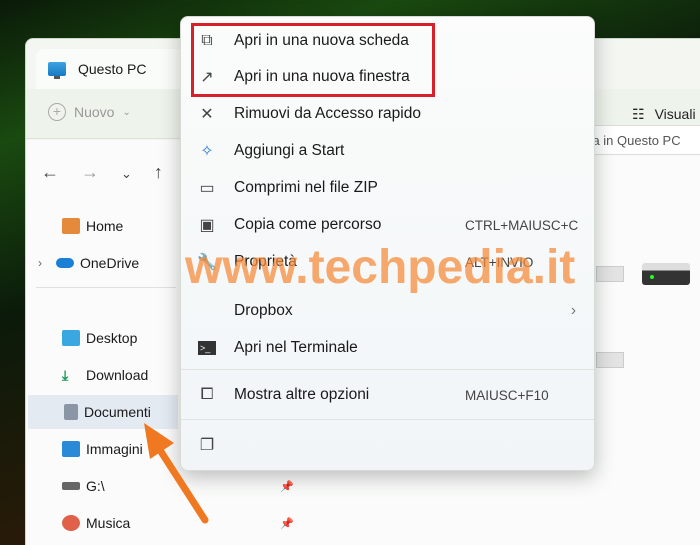 Image resolution: width=700 pixels, height=545 pixels. What do you see at coordinates (95, 486) in the screenshot?
I see `sidebar-label: G:\` at bounding box center [95, 486].